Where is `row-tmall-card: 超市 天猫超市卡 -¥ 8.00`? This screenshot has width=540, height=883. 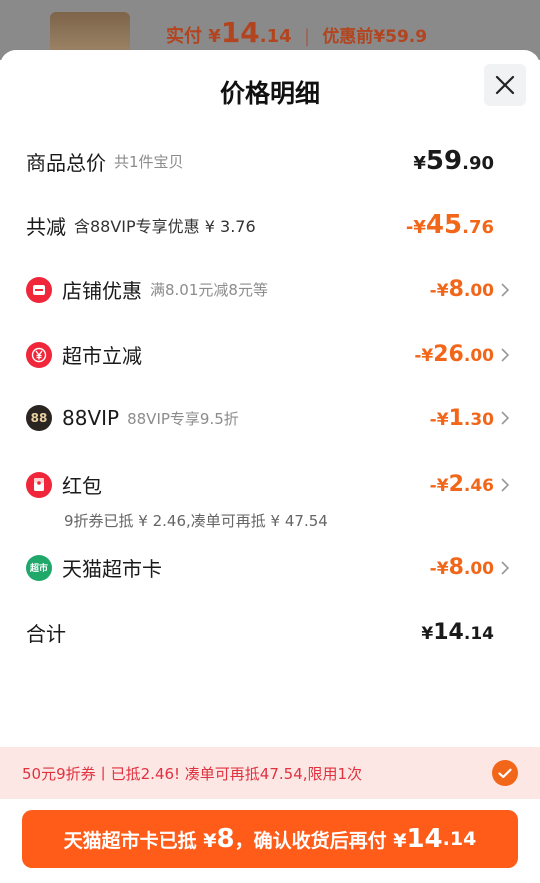
row-tmall-card: 超市 天猫超市卡 -¥ 8.00 is located at coordinates (268, 567).